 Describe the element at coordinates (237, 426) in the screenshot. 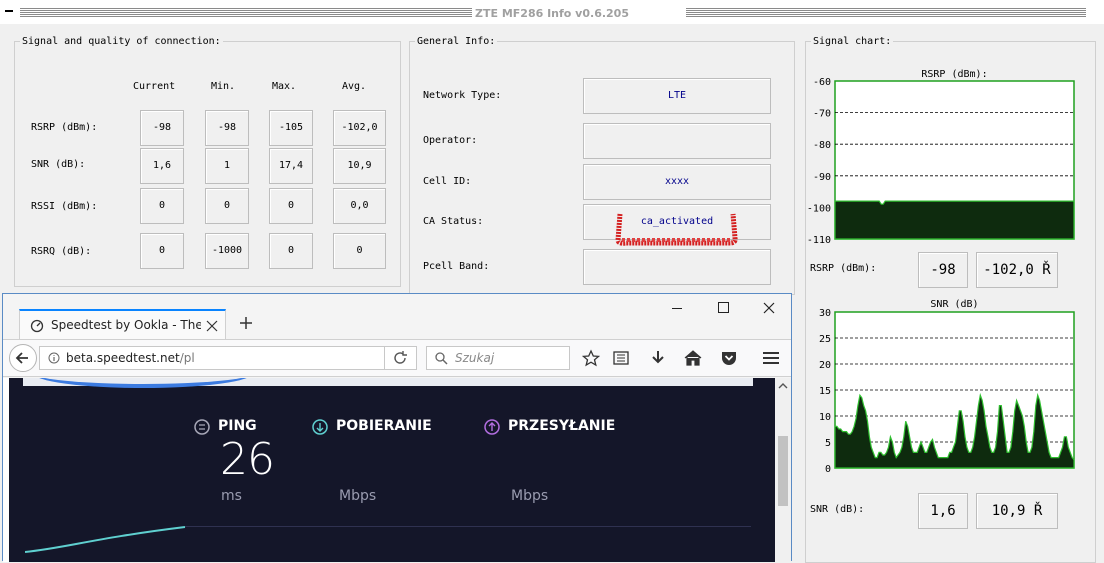

I see `ping-label: PING` at that location.